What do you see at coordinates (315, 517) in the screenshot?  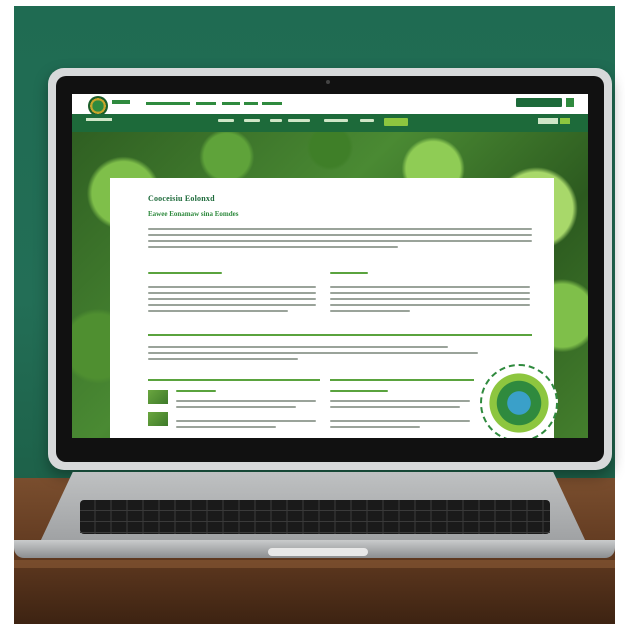 I see `laptop-keyboard` at bounding box center [315, 517].